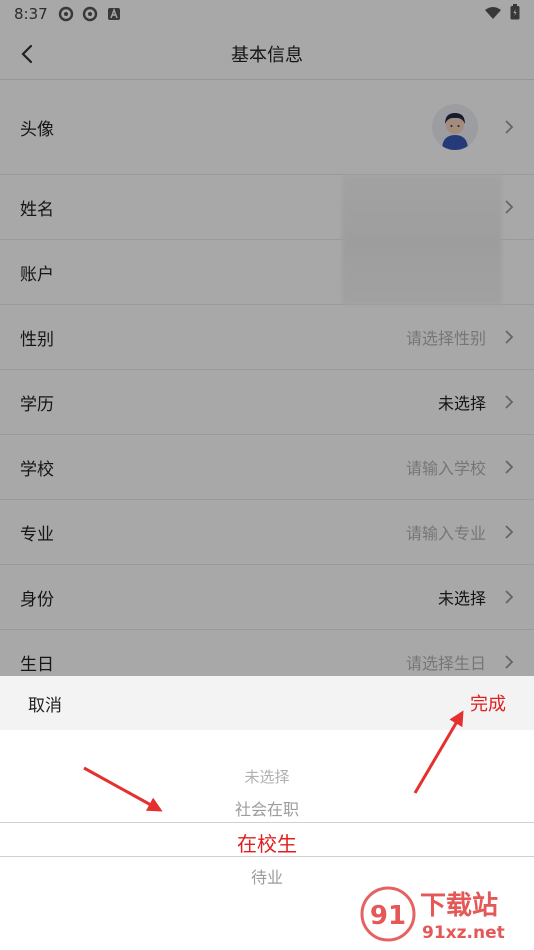  I want to click on picker-toolbar: 取消 完成, so click(267, 703).